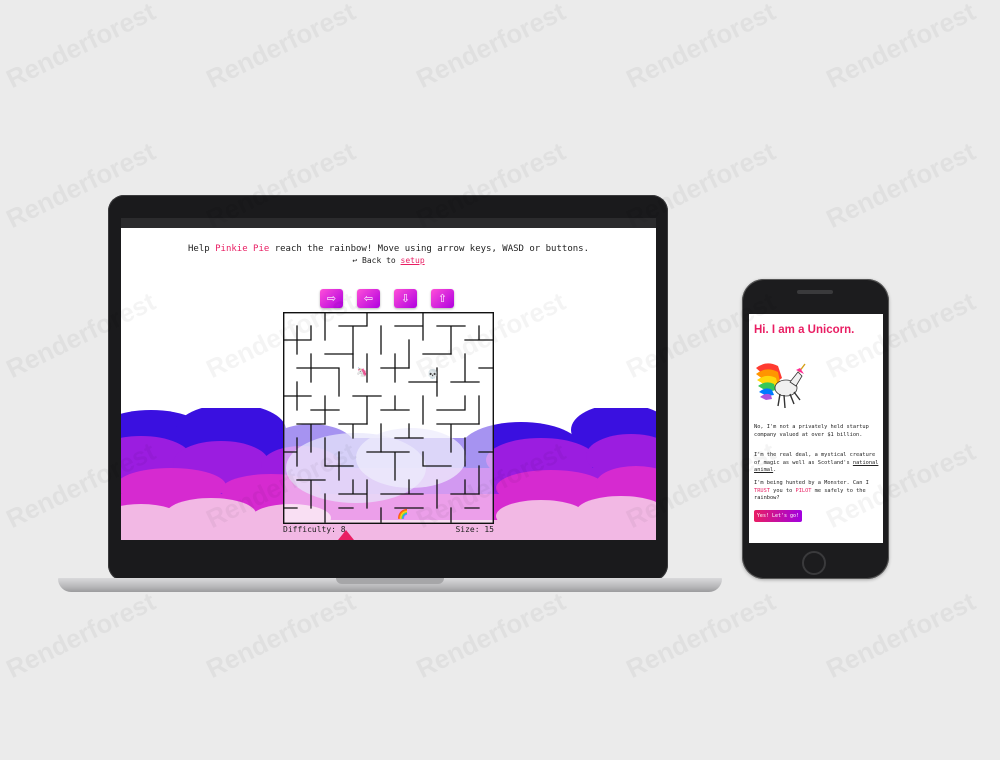 Image resolution: width=1000 pixels, height=760 pixels. Describe the element at coordinates (390, 581) in the screenshot. I see `laptop-notch` at that location.